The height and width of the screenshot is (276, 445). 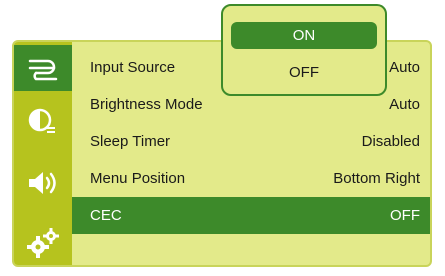 What do you see at coordinates (43, 153) in the screenshot?
I see `sidebar` at bounding box center [43, 153].